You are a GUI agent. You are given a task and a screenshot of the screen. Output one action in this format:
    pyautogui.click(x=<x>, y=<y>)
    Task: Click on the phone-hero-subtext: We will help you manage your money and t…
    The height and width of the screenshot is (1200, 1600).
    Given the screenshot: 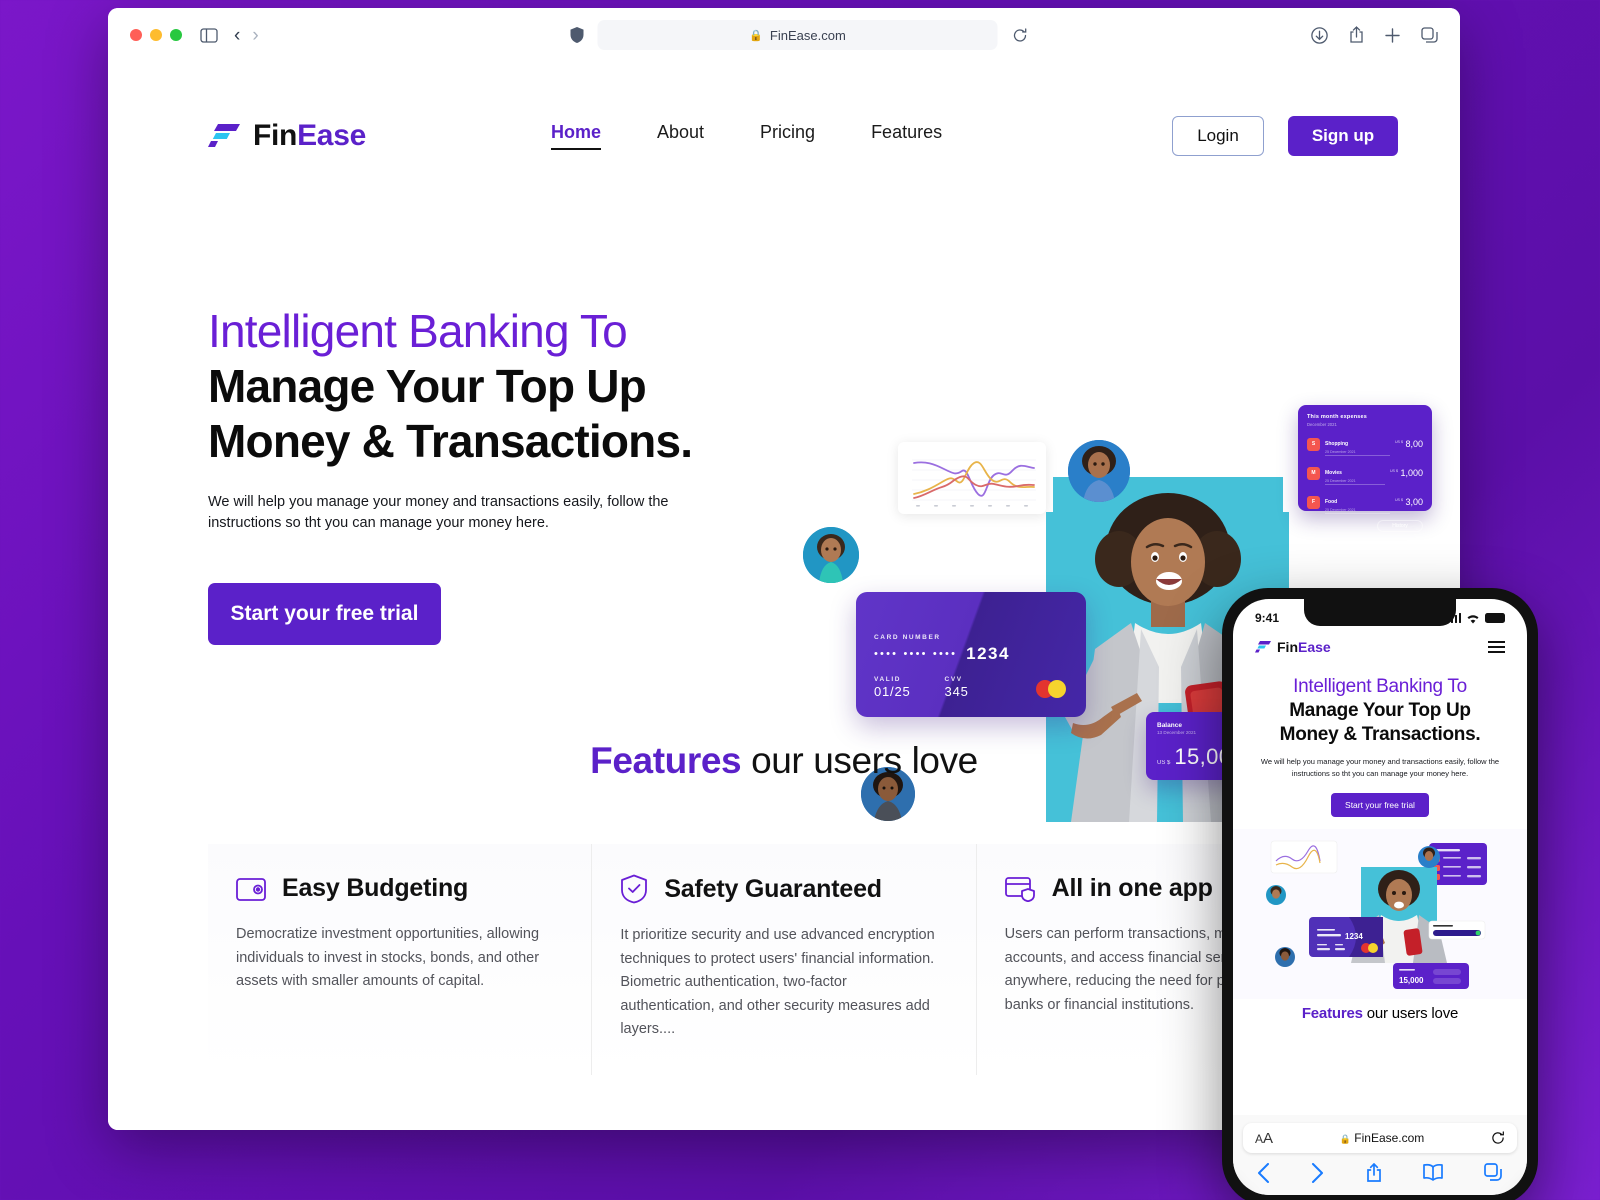 What is the action you would take?
    pyautogui.click(x=1380, y=767)
    